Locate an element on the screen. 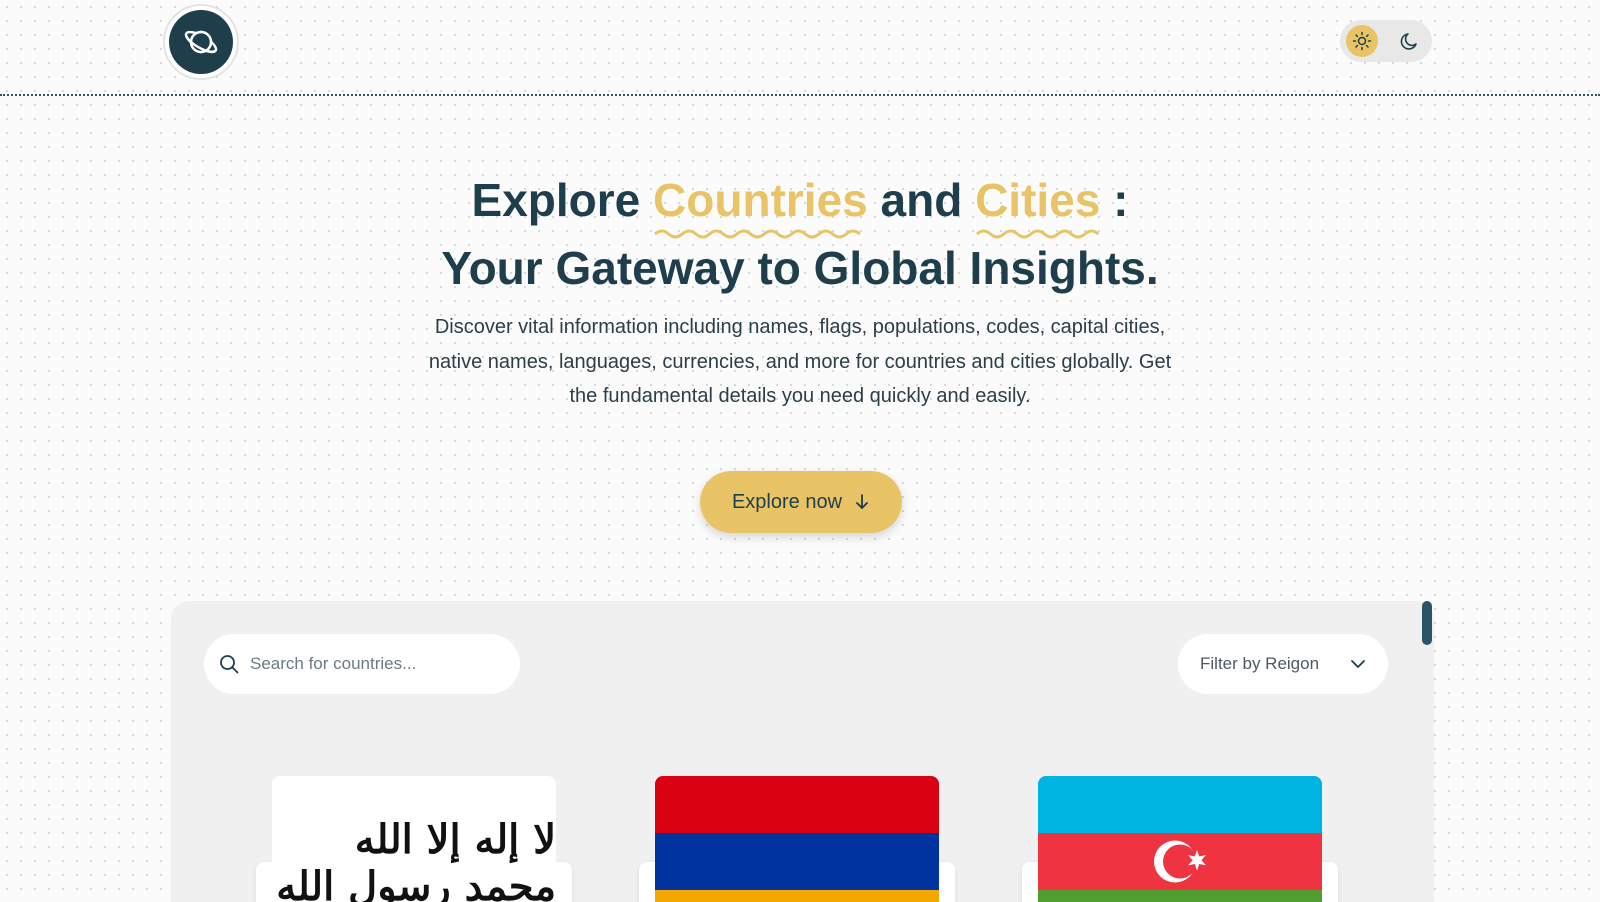 This screenshot has height=902, width=1600. header is located at coordinates (800, 48).